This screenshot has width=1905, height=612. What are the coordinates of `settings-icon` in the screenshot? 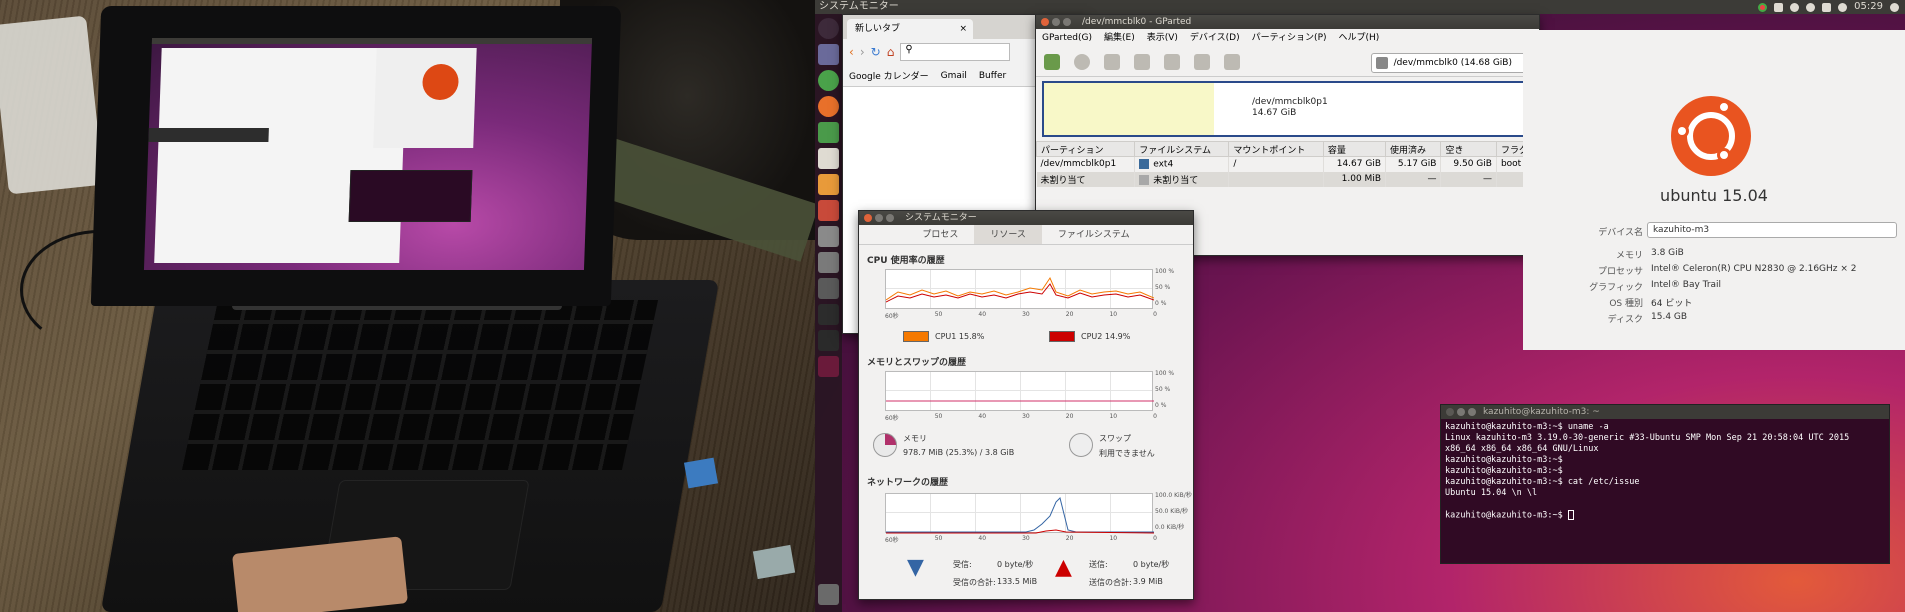 It's located at (828, 236).